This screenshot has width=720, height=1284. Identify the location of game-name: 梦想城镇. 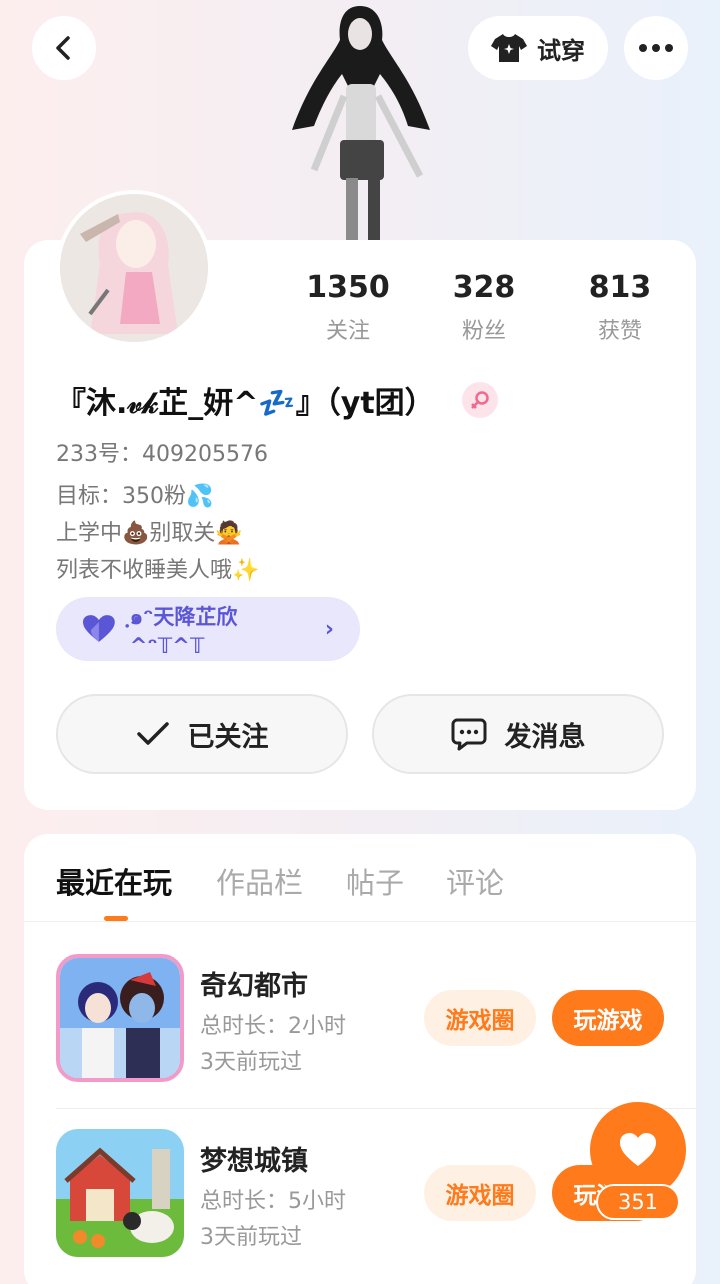
(254, 1161).